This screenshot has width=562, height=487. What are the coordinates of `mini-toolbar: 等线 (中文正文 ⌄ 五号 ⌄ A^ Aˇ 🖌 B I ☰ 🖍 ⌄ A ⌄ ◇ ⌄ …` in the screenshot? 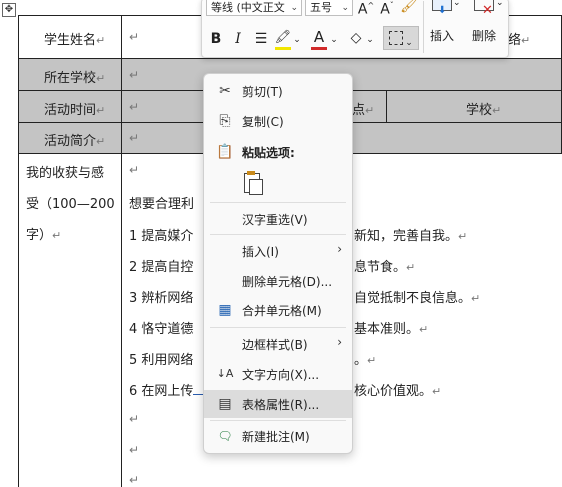 It's located at (355, 29).